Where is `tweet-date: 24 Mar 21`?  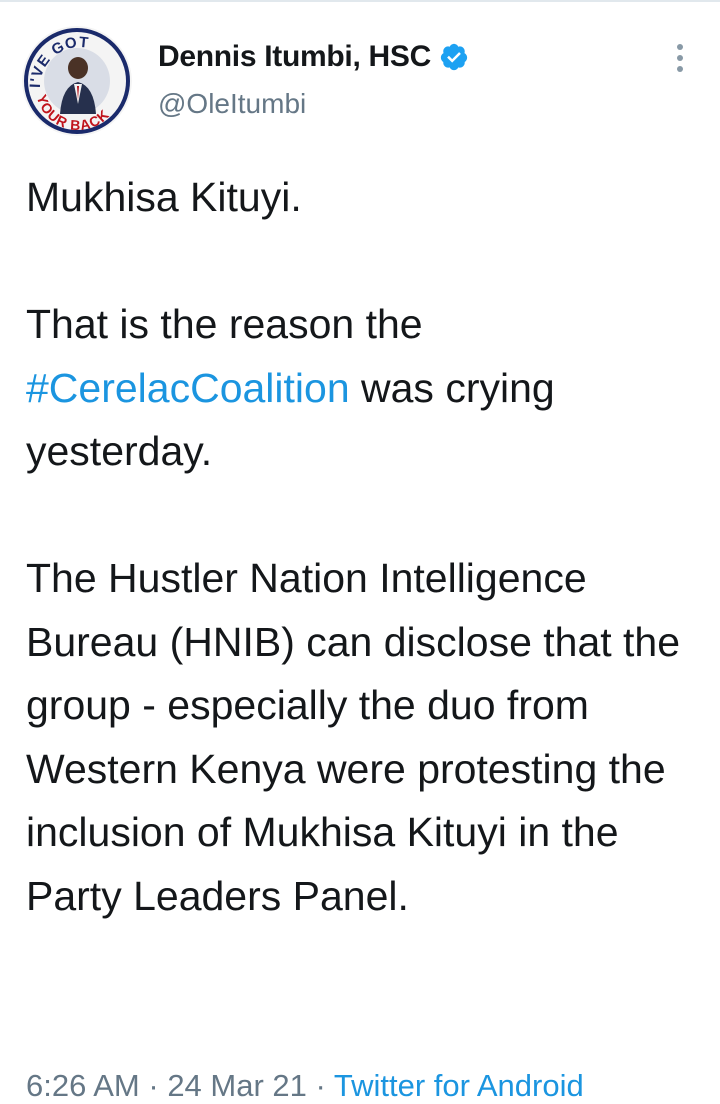
tweet-date: 24 Mar 21 is located at coordinates (237, 1085).